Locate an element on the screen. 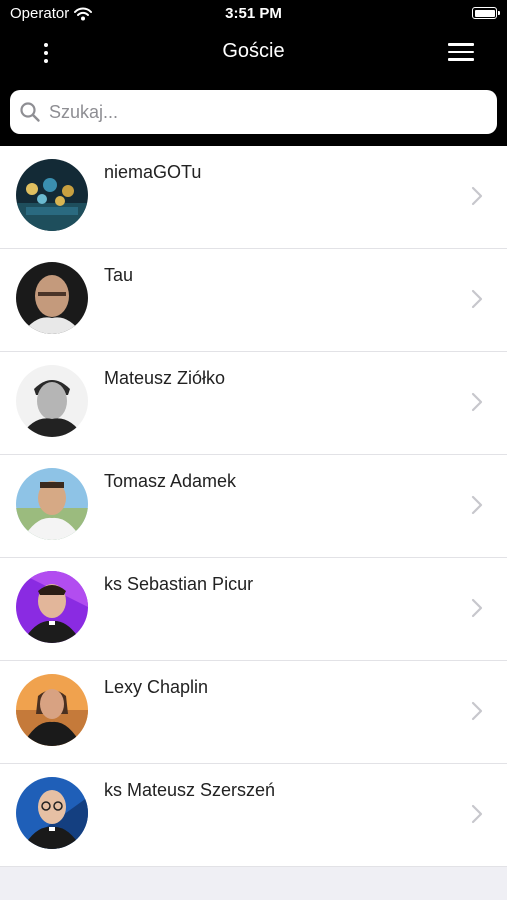 The image size is (507, 900). guest-row: Tomasz Adamek is located at coordinates (253, 506).